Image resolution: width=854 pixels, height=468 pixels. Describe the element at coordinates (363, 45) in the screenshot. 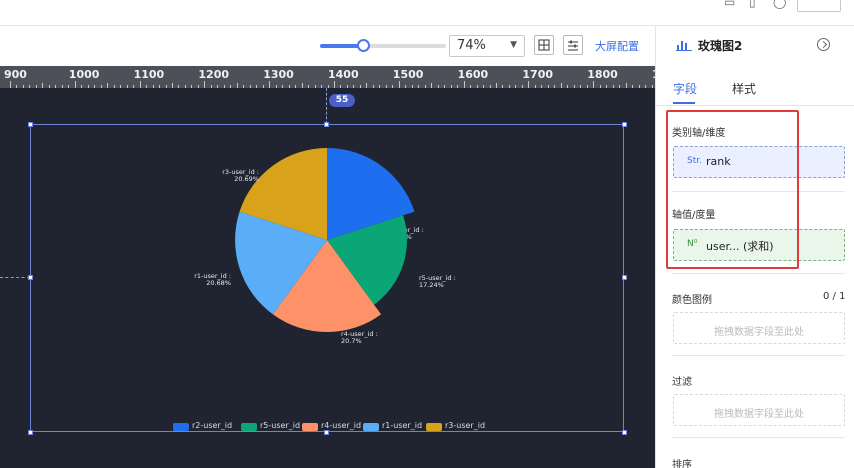

I see `zoom-slider-handle` at that location.